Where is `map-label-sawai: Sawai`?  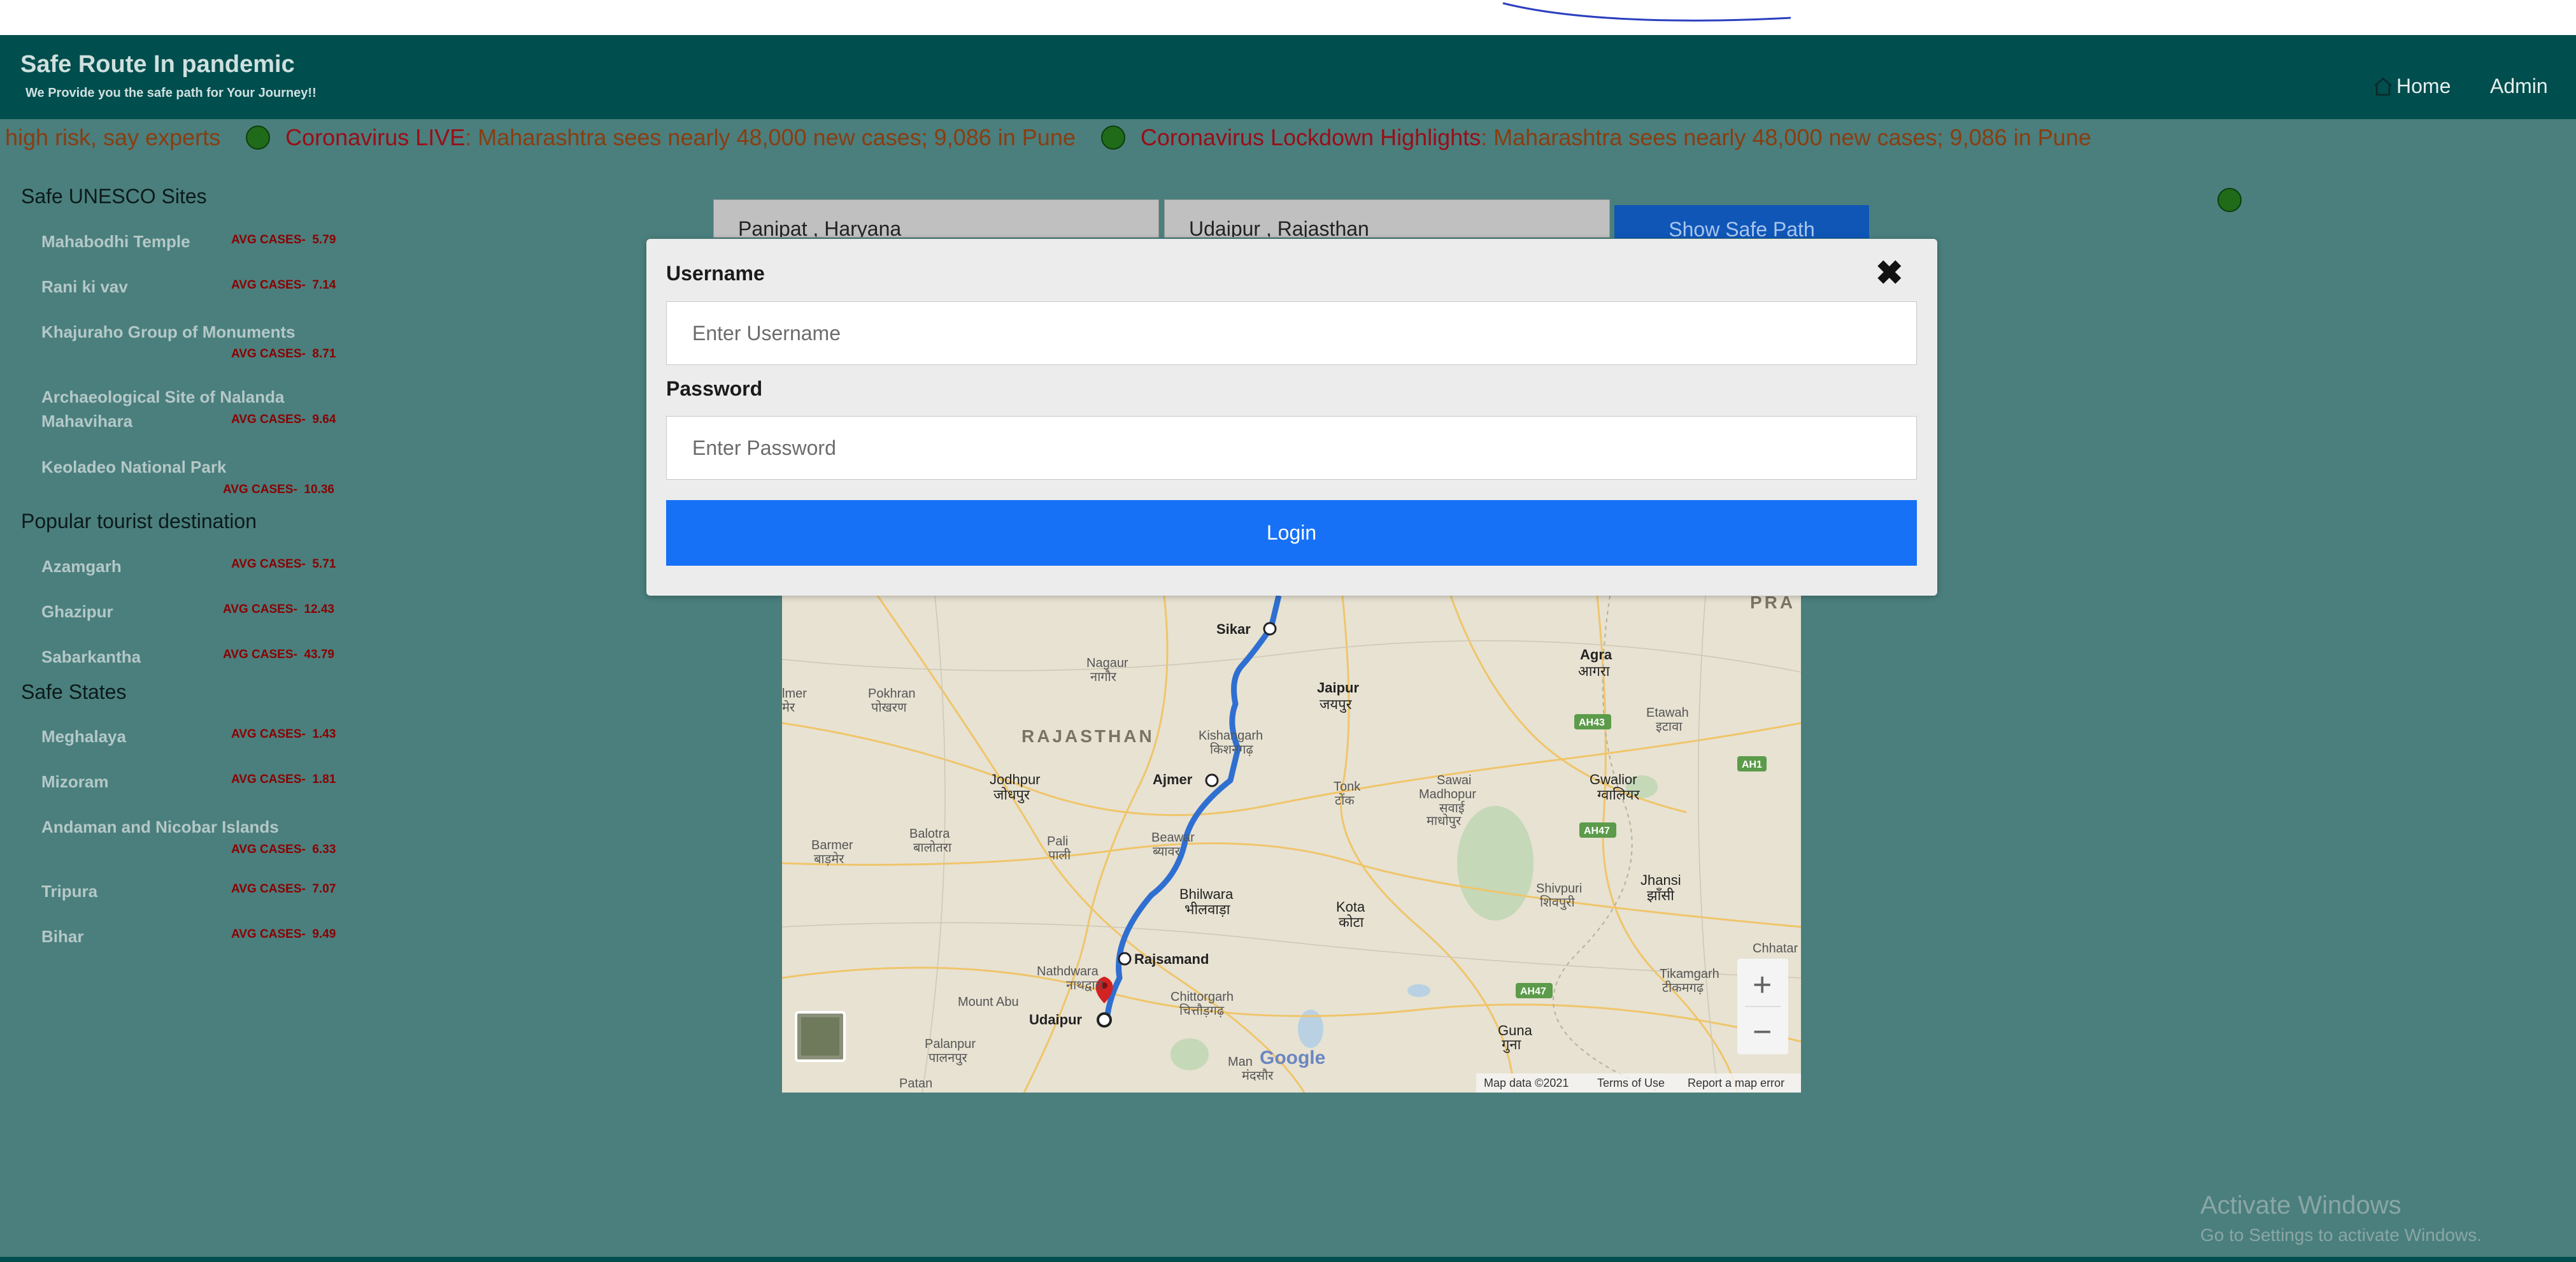 map-label-sawai: Sawai is located at coordinates (1454, 780).